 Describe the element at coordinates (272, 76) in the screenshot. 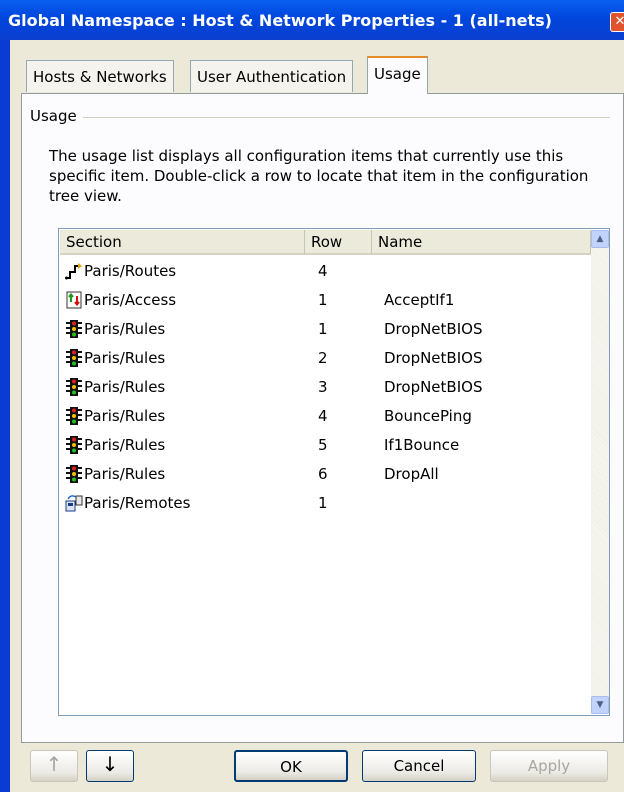

I see `tab-user-authentication: User Authentication` at that location.